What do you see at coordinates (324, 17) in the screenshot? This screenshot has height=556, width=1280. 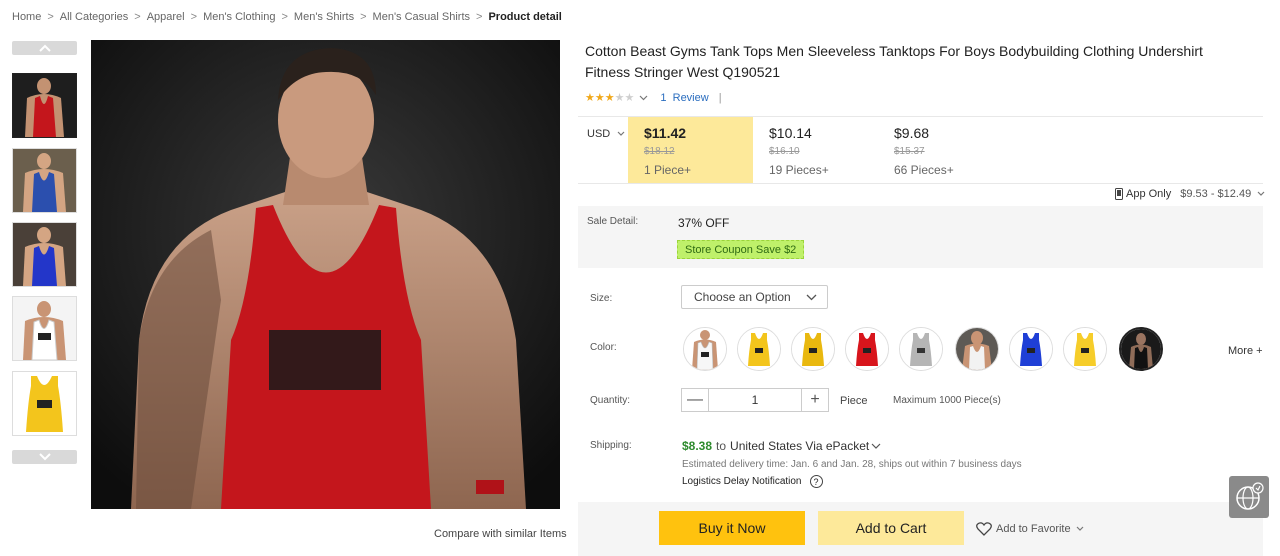 I see `breadcrumb-mens-shirts: Men's Shirts` at bounding box center [324, 17].